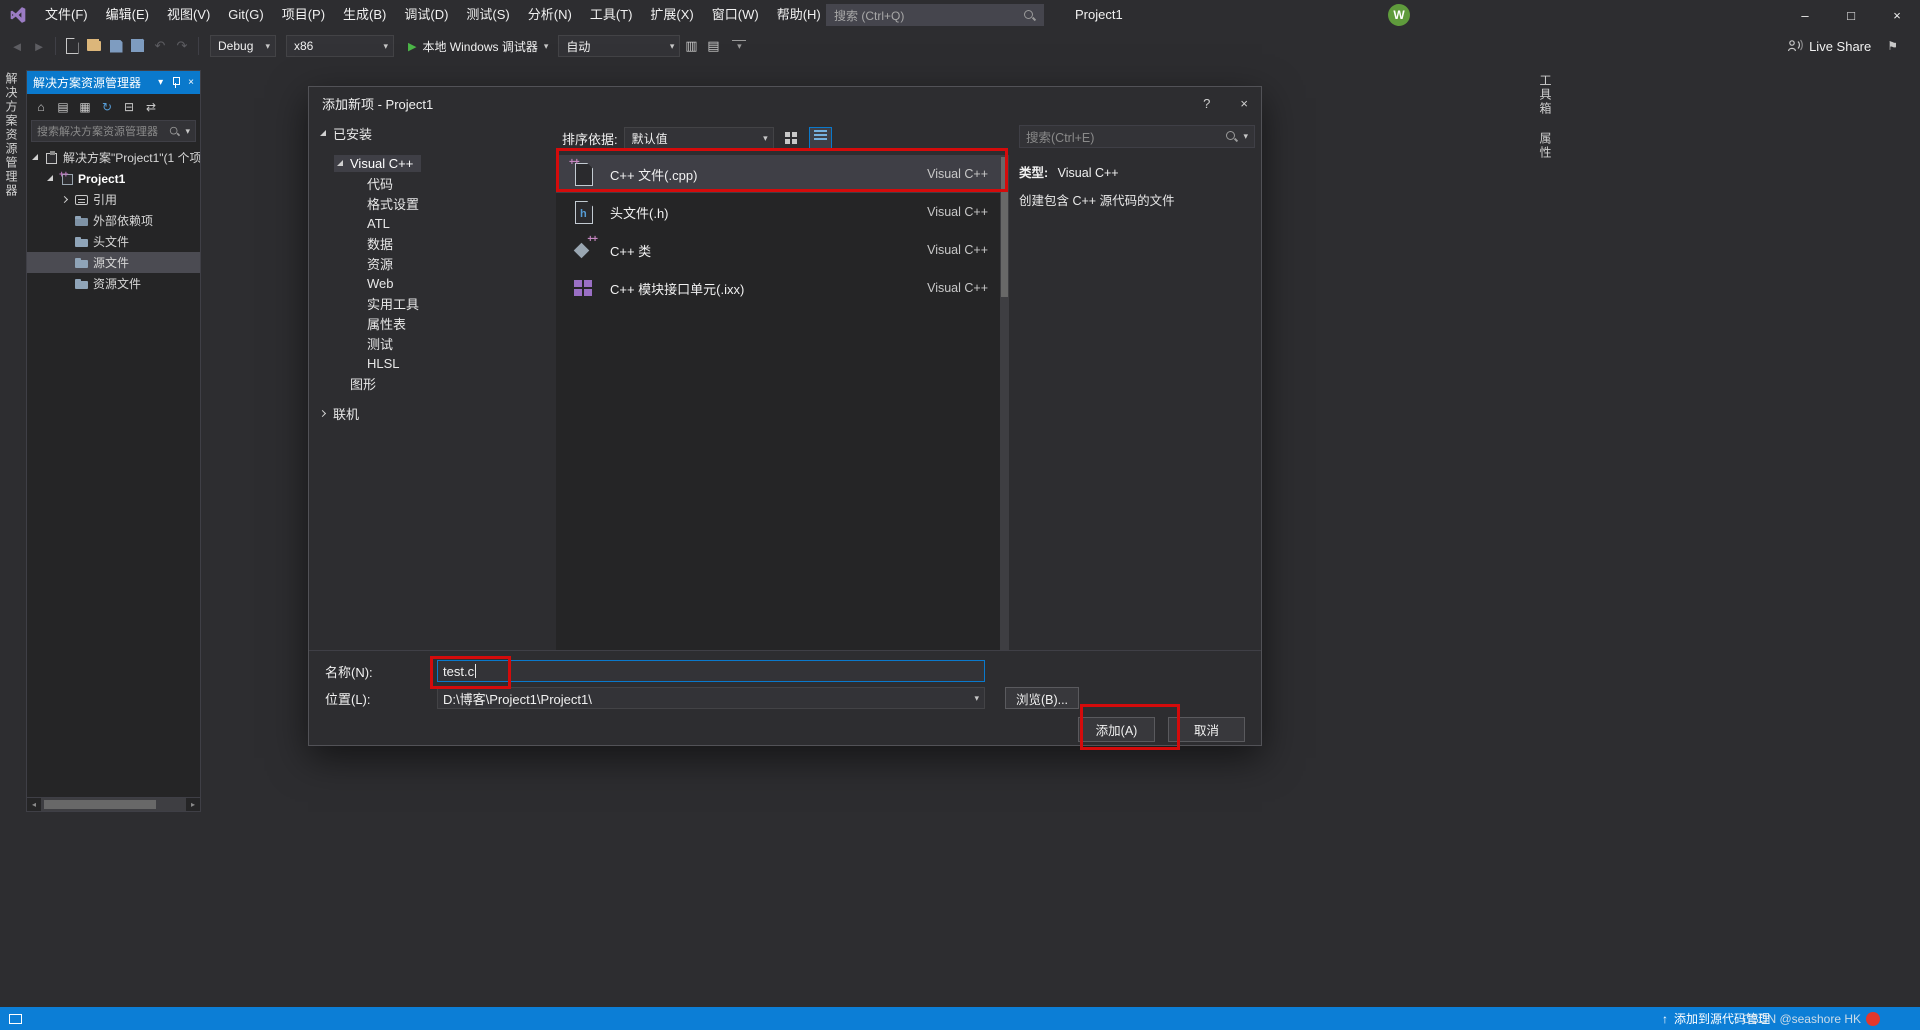  What do you see at coordinates (778, 212) in the screenshot?
I see `template-item: 头文件(.h) Visual C++` at bounding box center [778, 212].